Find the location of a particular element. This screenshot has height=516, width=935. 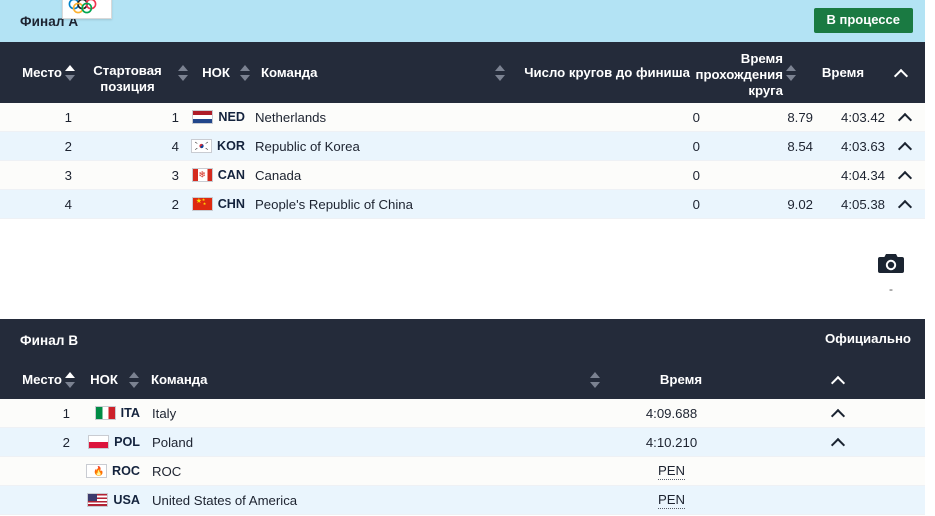

collapse-all-toggle-b is located at coordinates (838, 380).